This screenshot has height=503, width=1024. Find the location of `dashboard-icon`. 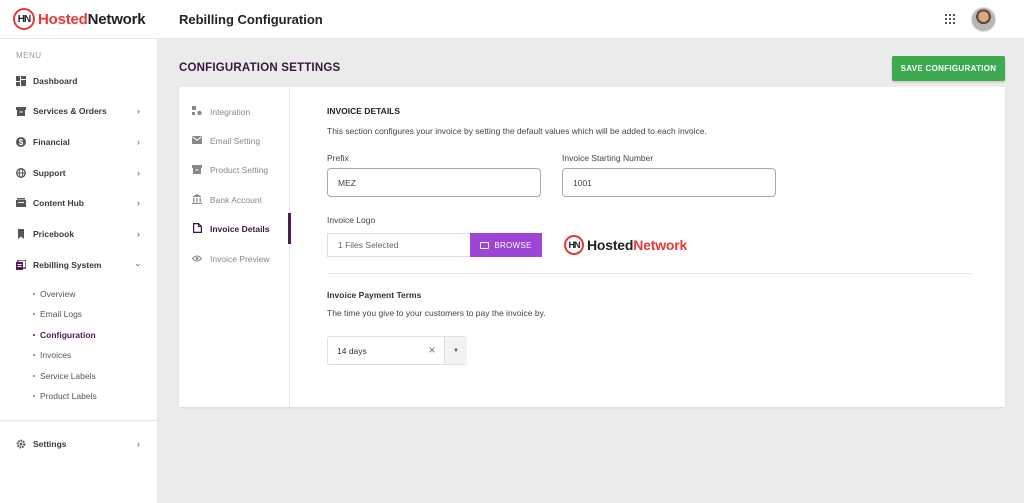

dashboard-icon is located at coordinates (21, 81).